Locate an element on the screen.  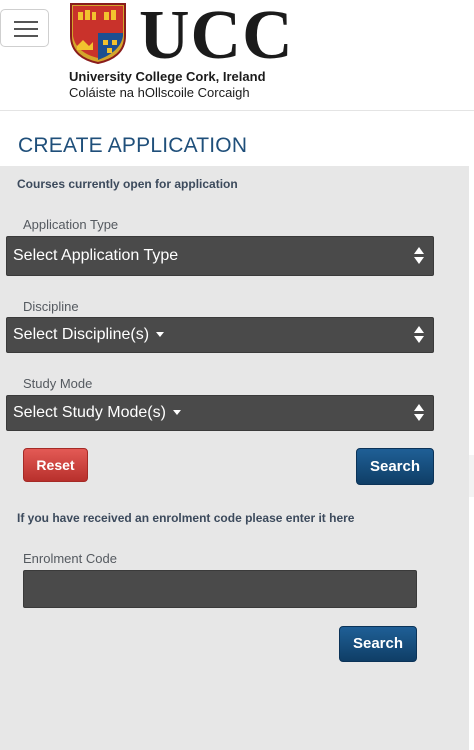
logo-name-english: University College Cork, Ireland is located at coordinates (167, 76).